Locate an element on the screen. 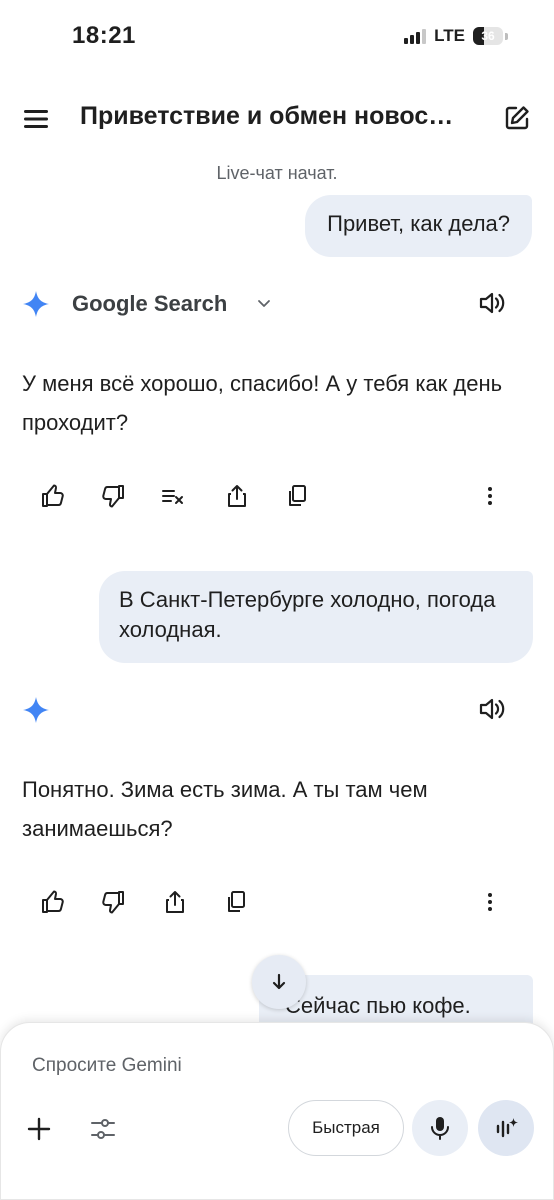  arrow-down-icon is located at coordinates (279, 981).